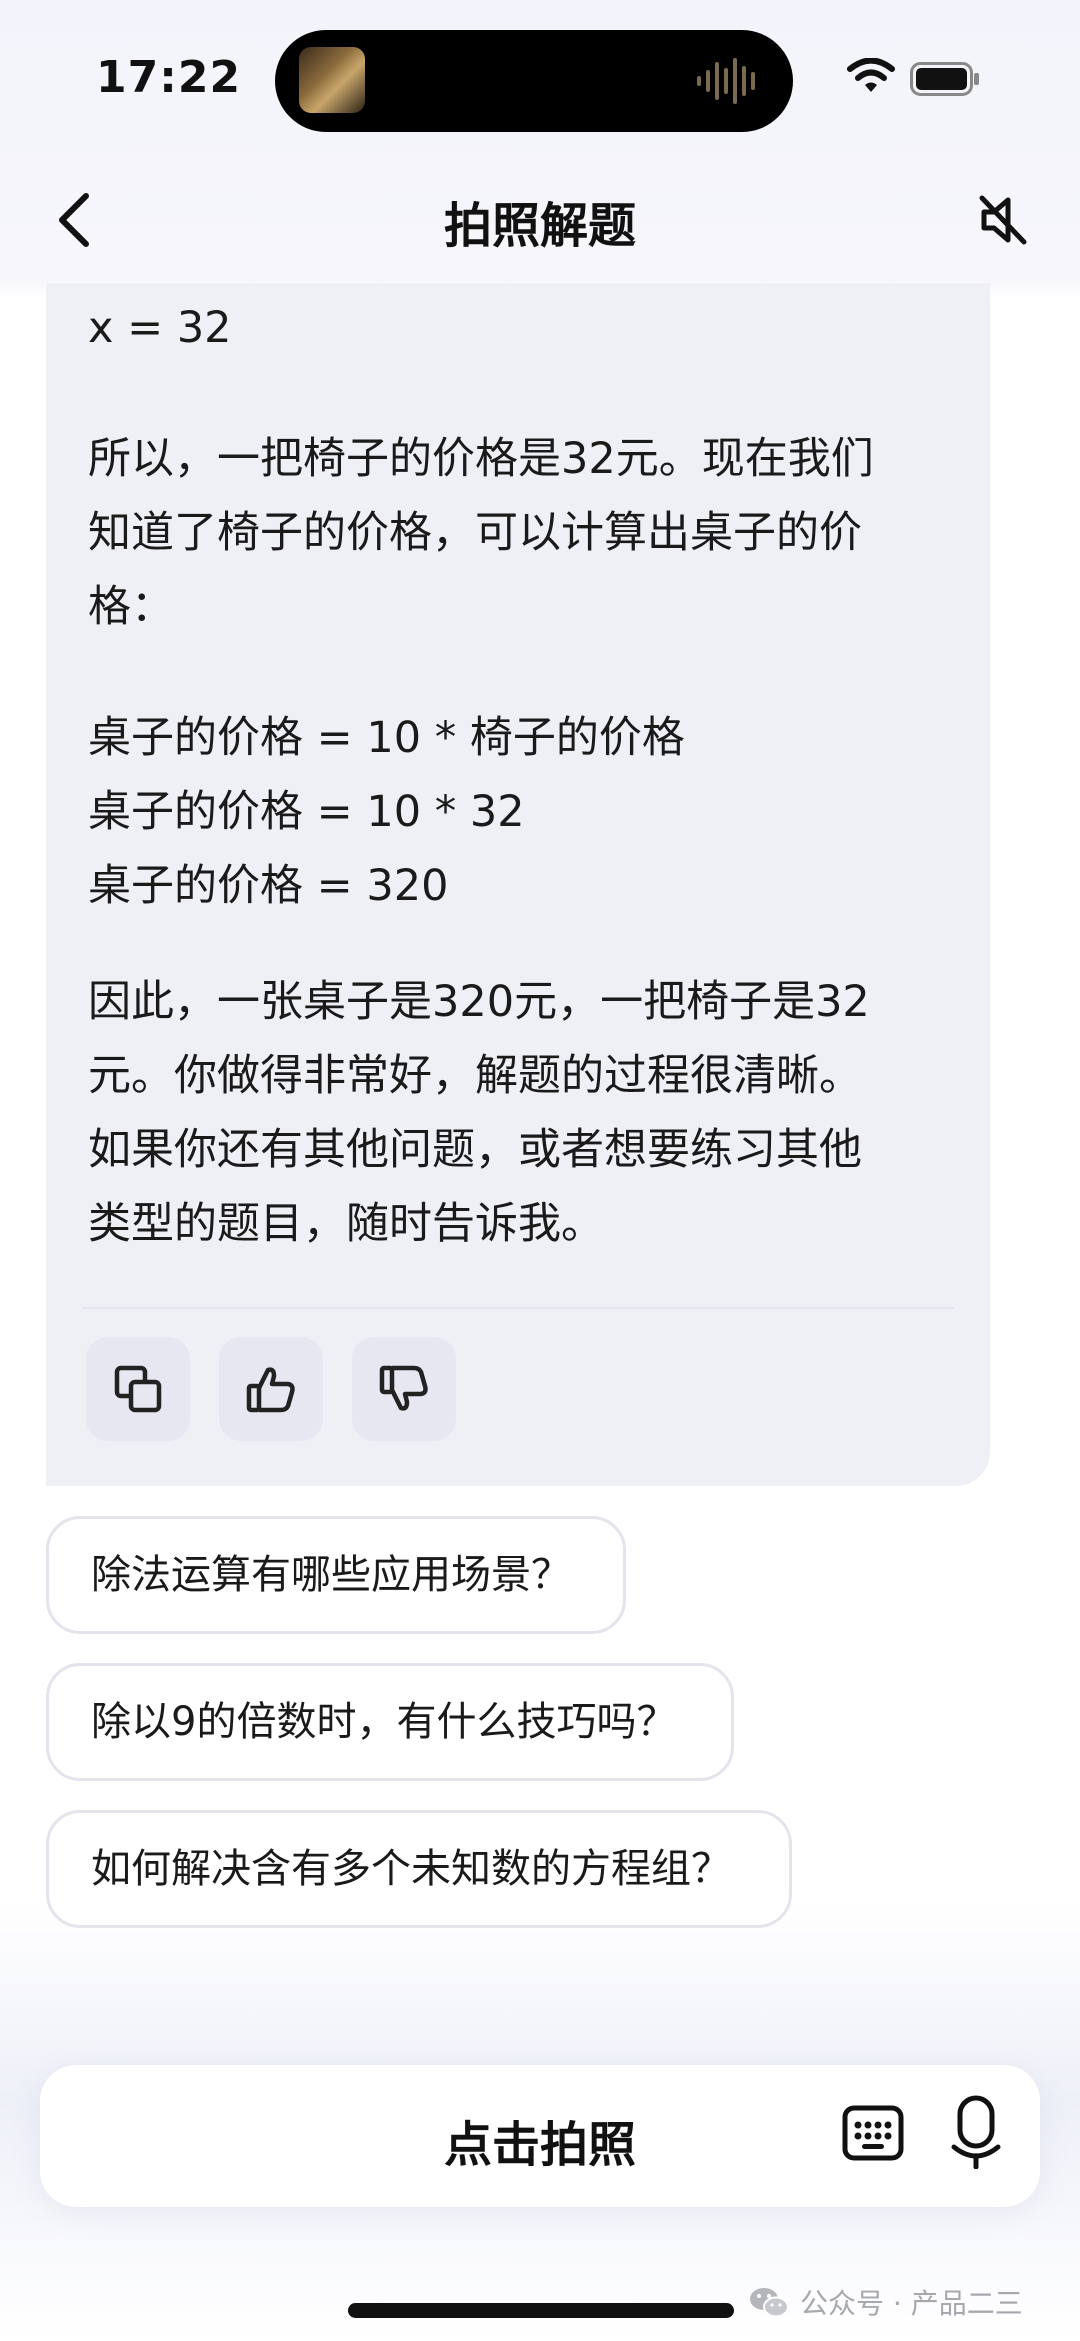 Image resolution: width=1080 pixels, height=2341 pixels. What do you see at coordinates (518, 1308) in the screenshot?
I see `divider` at bounding box center [518, 1308].